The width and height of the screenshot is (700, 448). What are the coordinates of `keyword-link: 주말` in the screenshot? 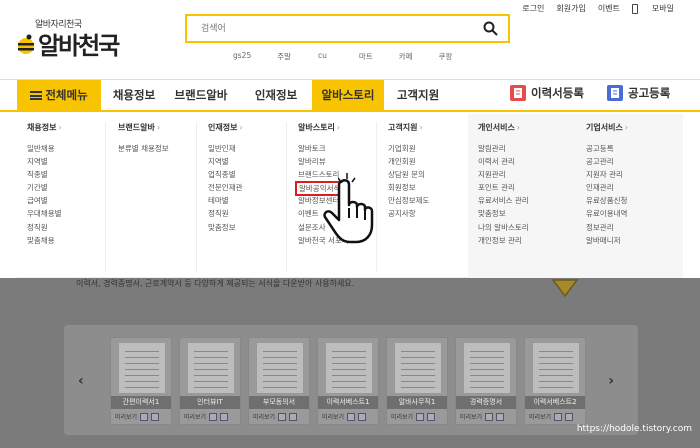 It's located at (284, 56).